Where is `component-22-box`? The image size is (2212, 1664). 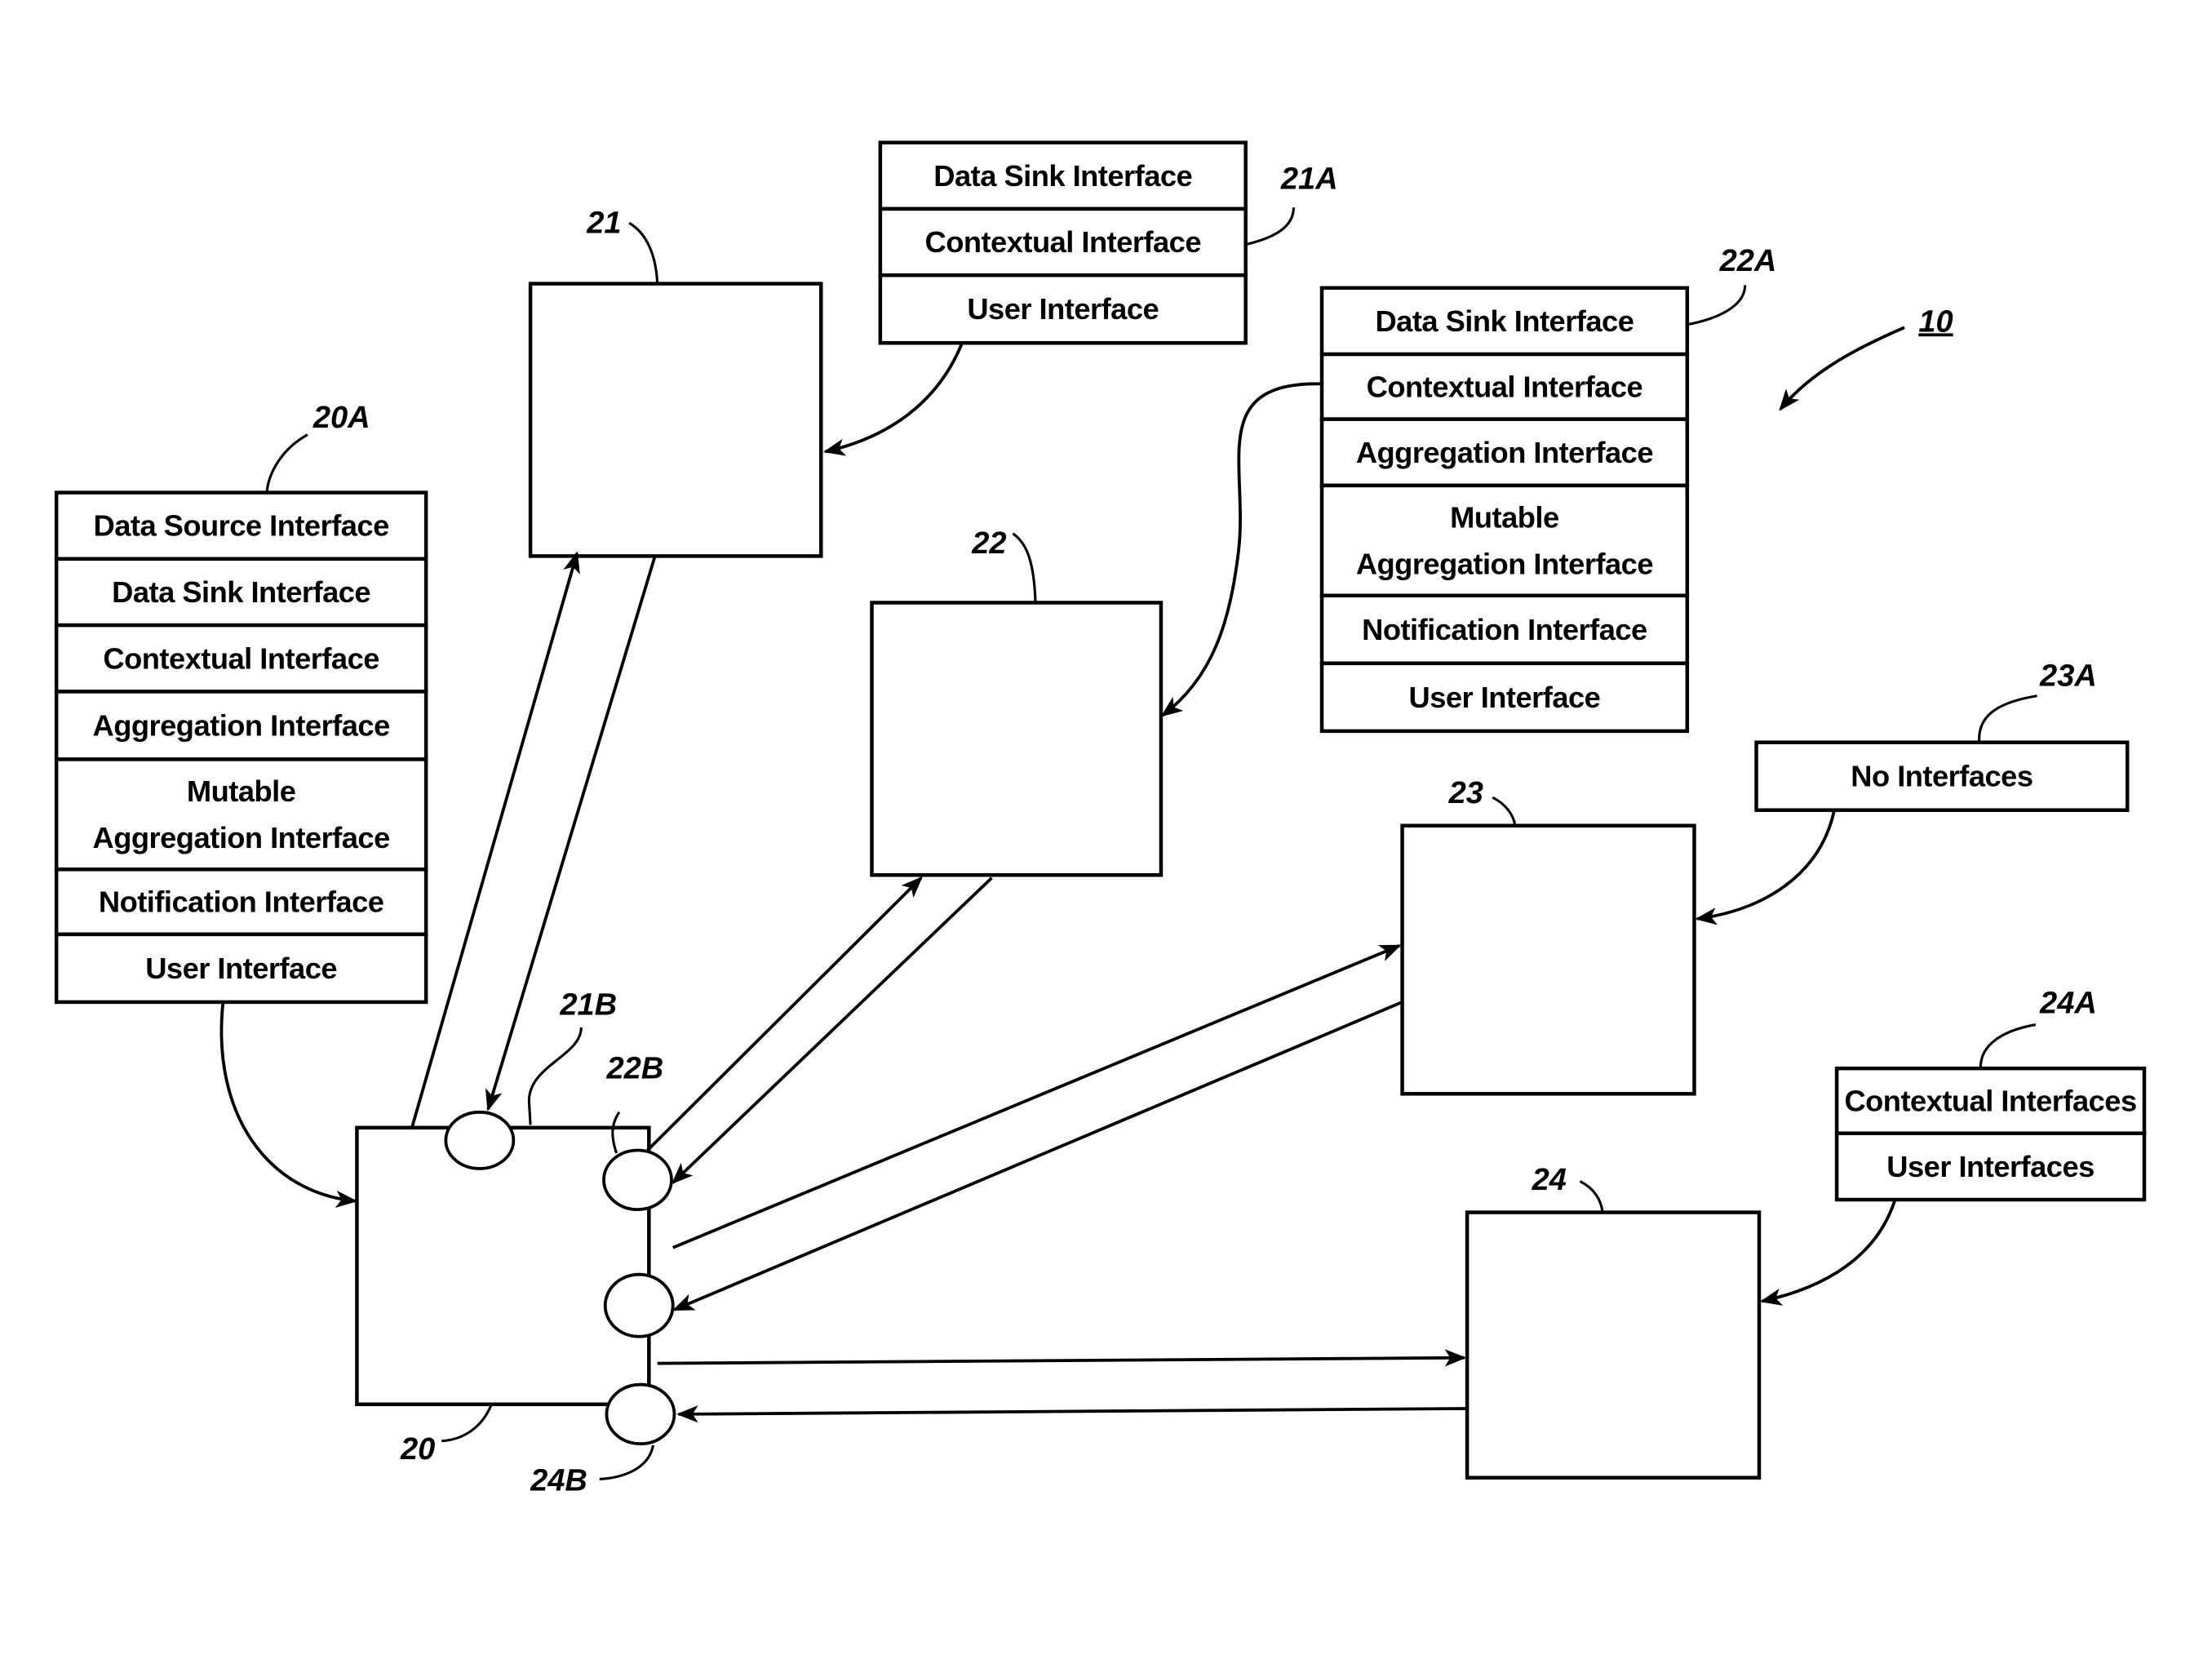 component-22-box is located at coordinates (1017, 739).